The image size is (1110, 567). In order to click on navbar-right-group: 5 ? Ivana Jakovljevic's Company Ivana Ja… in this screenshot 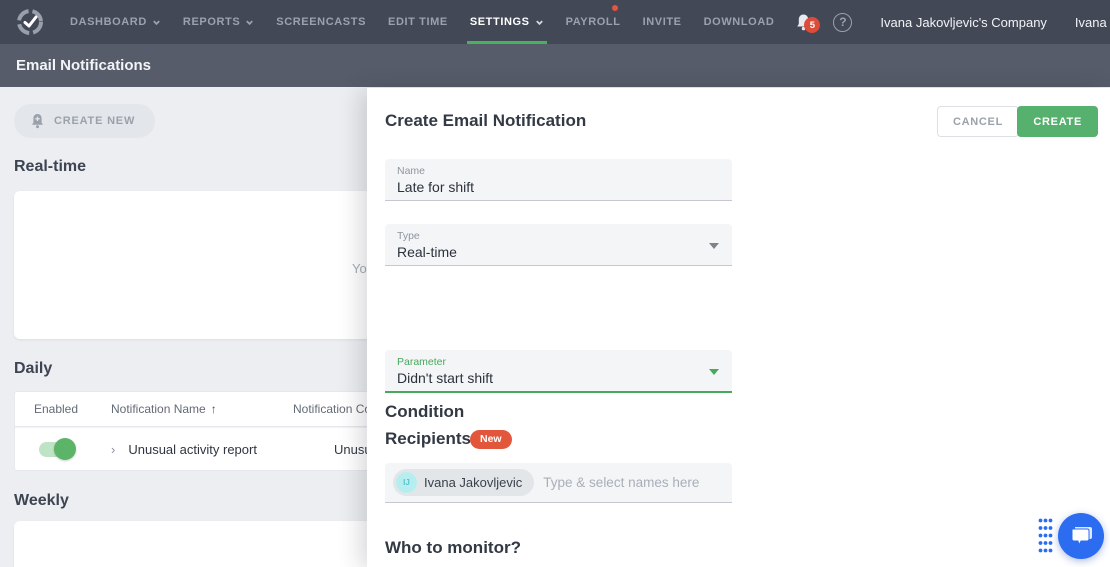, I will do `click(947, 22)`.